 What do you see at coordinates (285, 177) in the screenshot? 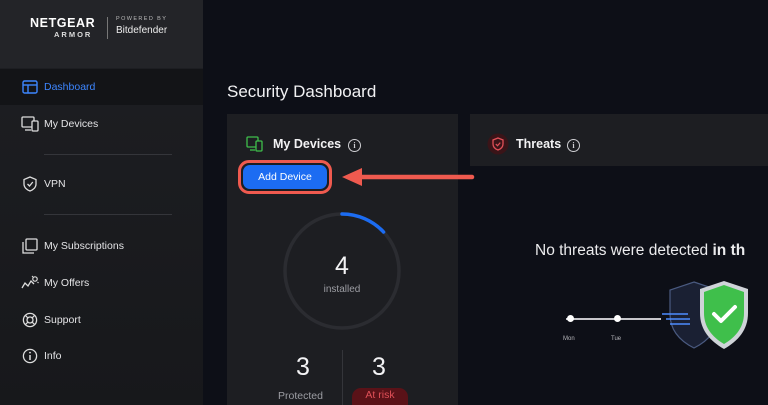
I see `add-device-button: Add Device` at bounding box center [285, 177].